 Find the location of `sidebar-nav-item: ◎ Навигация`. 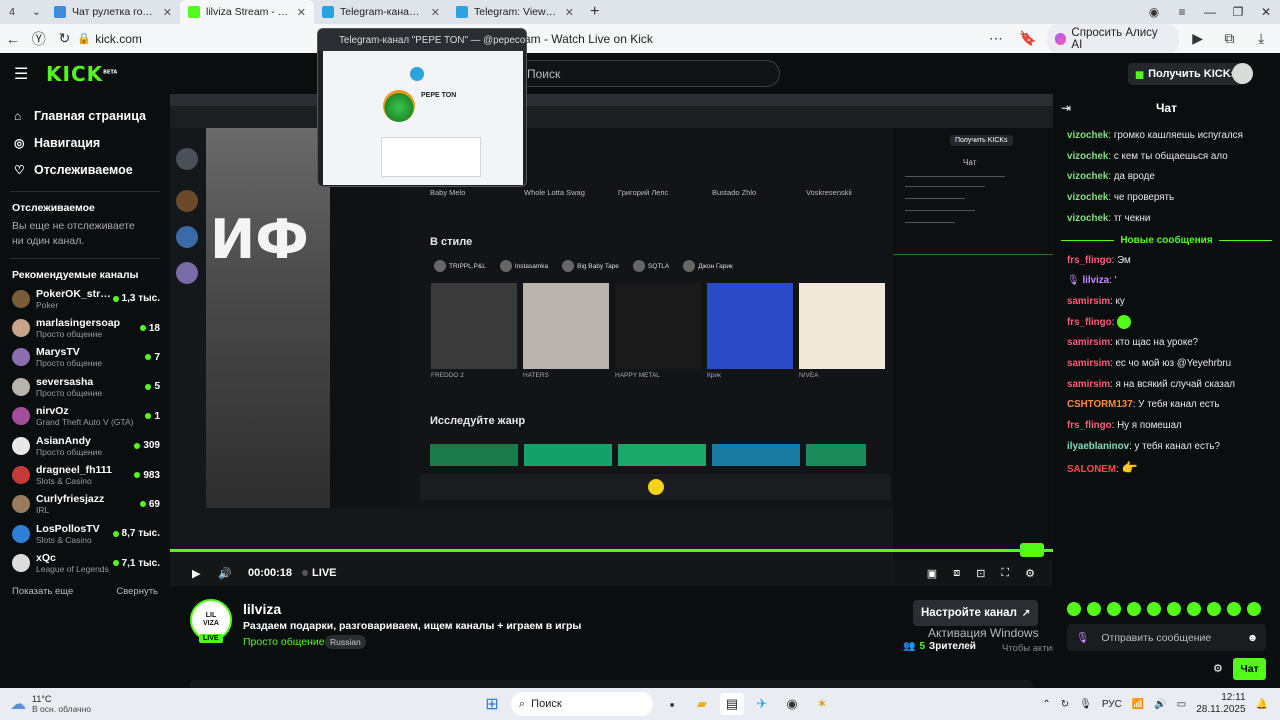

sidebar-nav-item: ◎ Навигация is located at coordinates (85, 142).